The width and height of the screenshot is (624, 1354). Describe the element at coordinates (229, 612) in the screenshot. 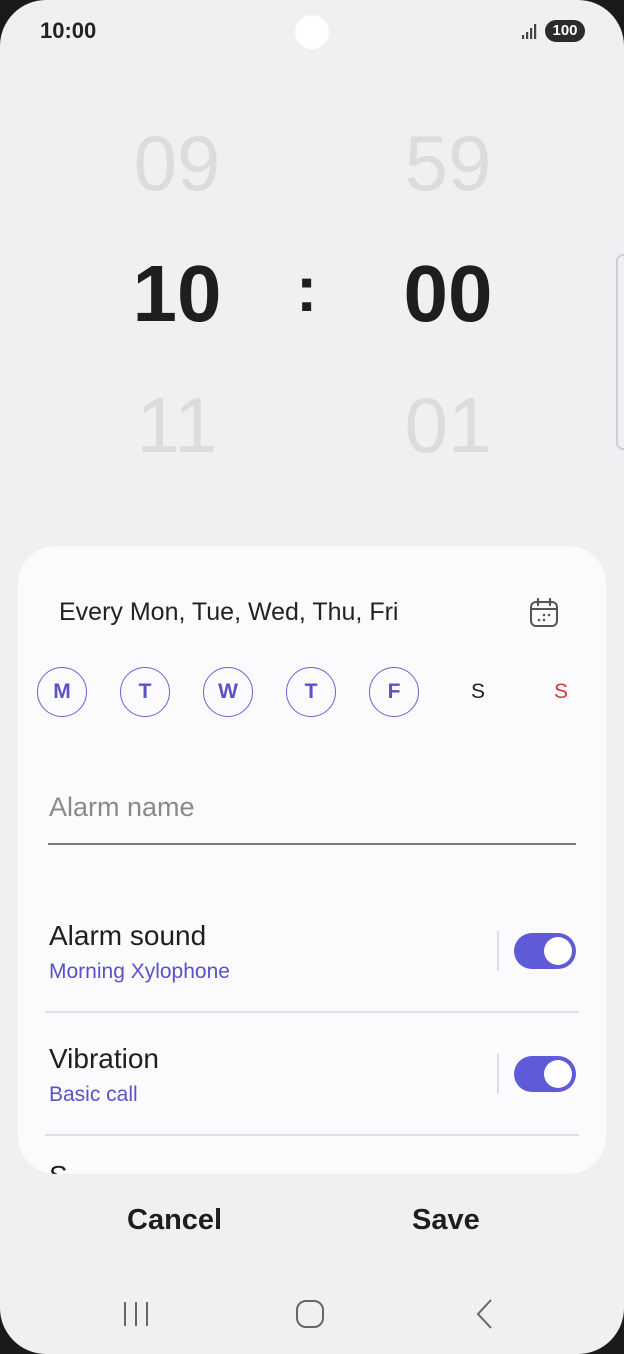

I see `repeat-summary: Every Mon, Tue, Wed, Thu, Fri` at that location.